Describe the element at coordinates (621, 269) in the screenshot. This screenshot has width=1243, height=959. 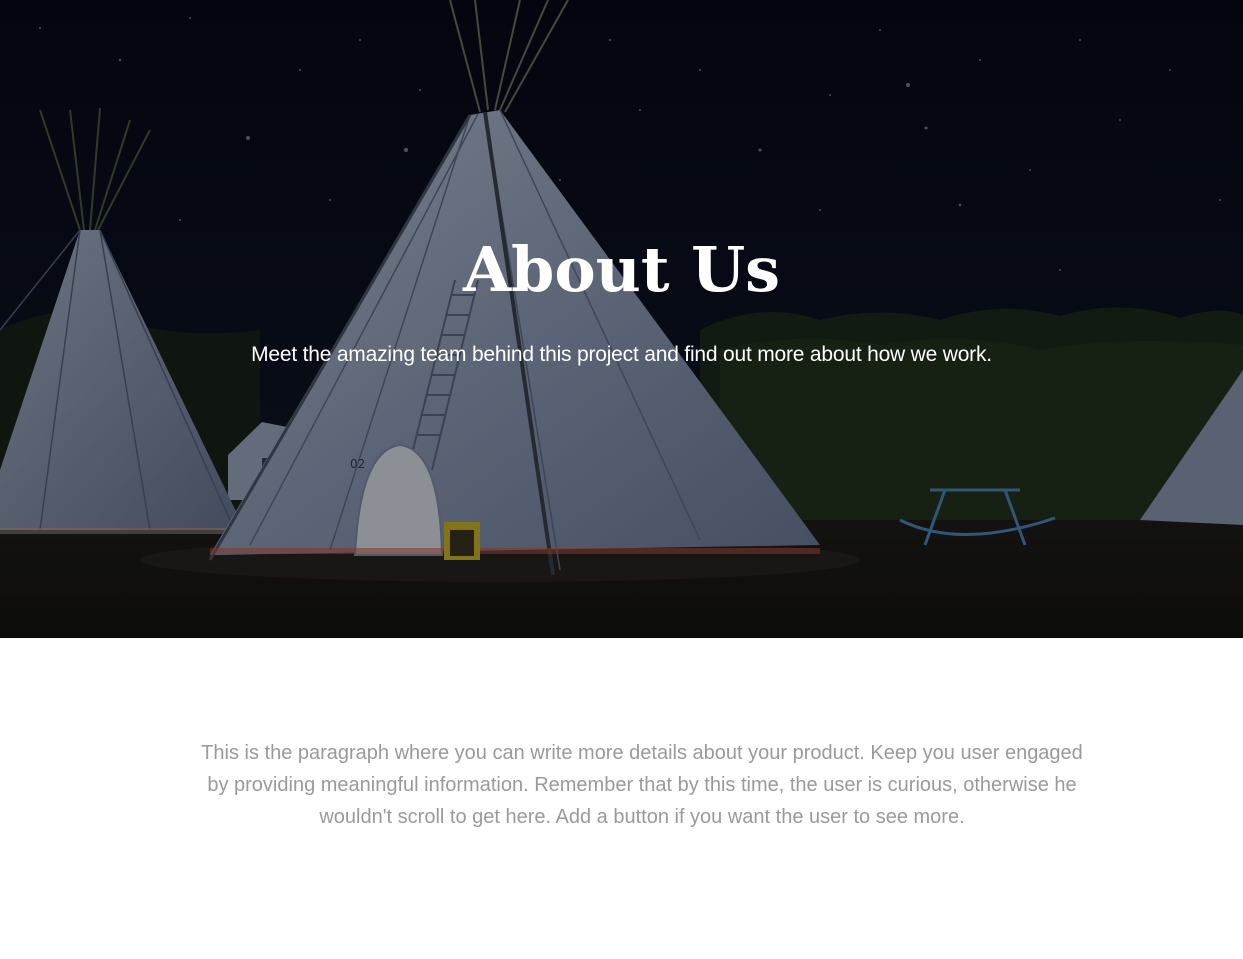
I see `page-title: About Us` at that location.